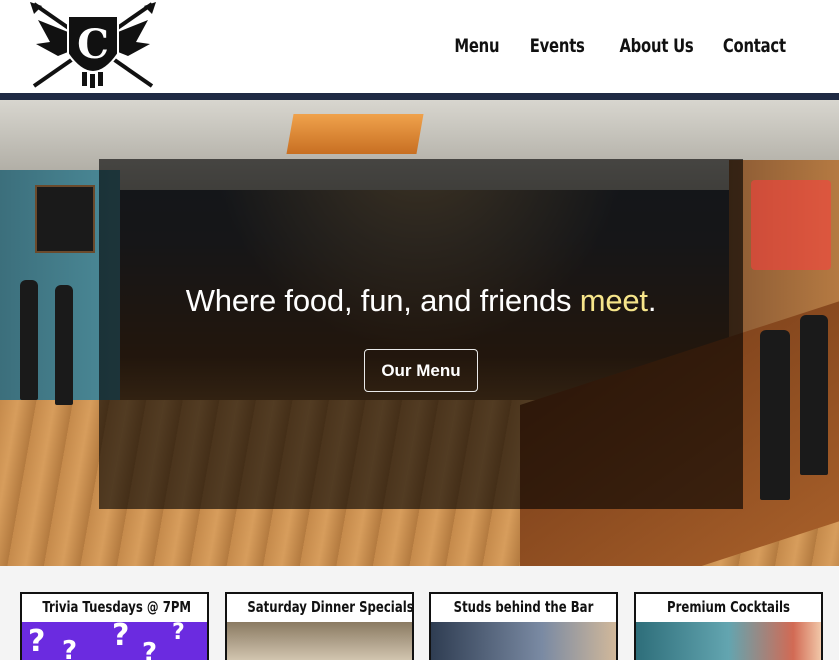 The height and width of the screenshot is (660, 839). Describe the element at coordinates (791, 225) in the screenshot. I see `hero-photo-neon-sign` at that location.